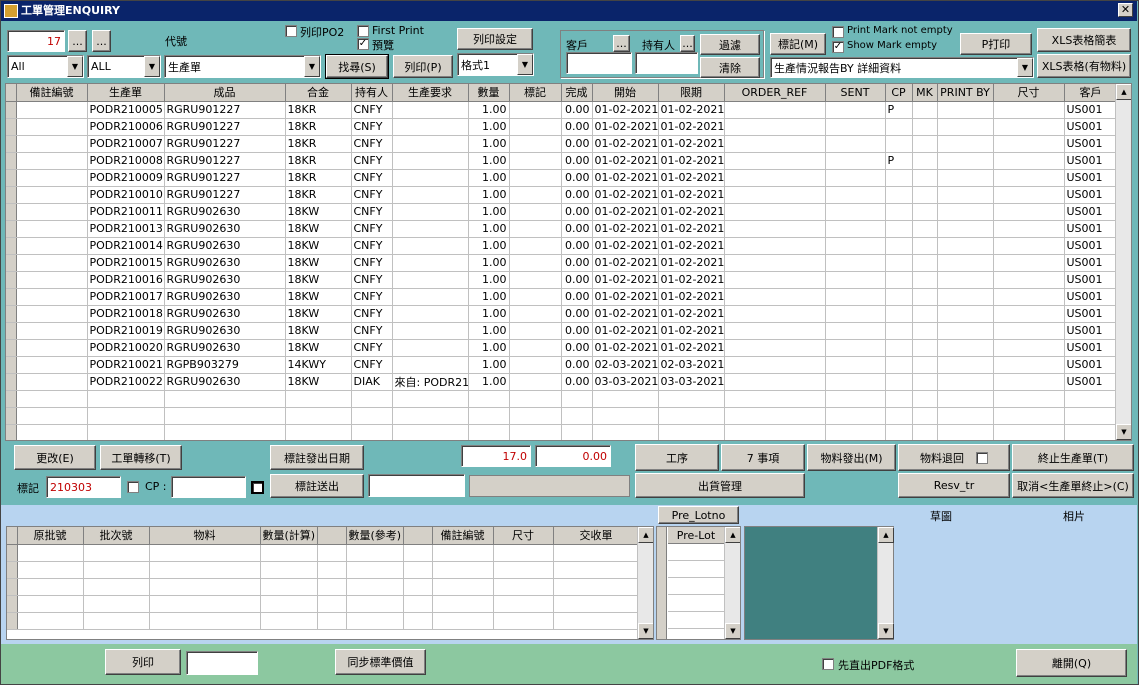  I want to click on filter-combo-2: ALL ▼, so click(124, 66).